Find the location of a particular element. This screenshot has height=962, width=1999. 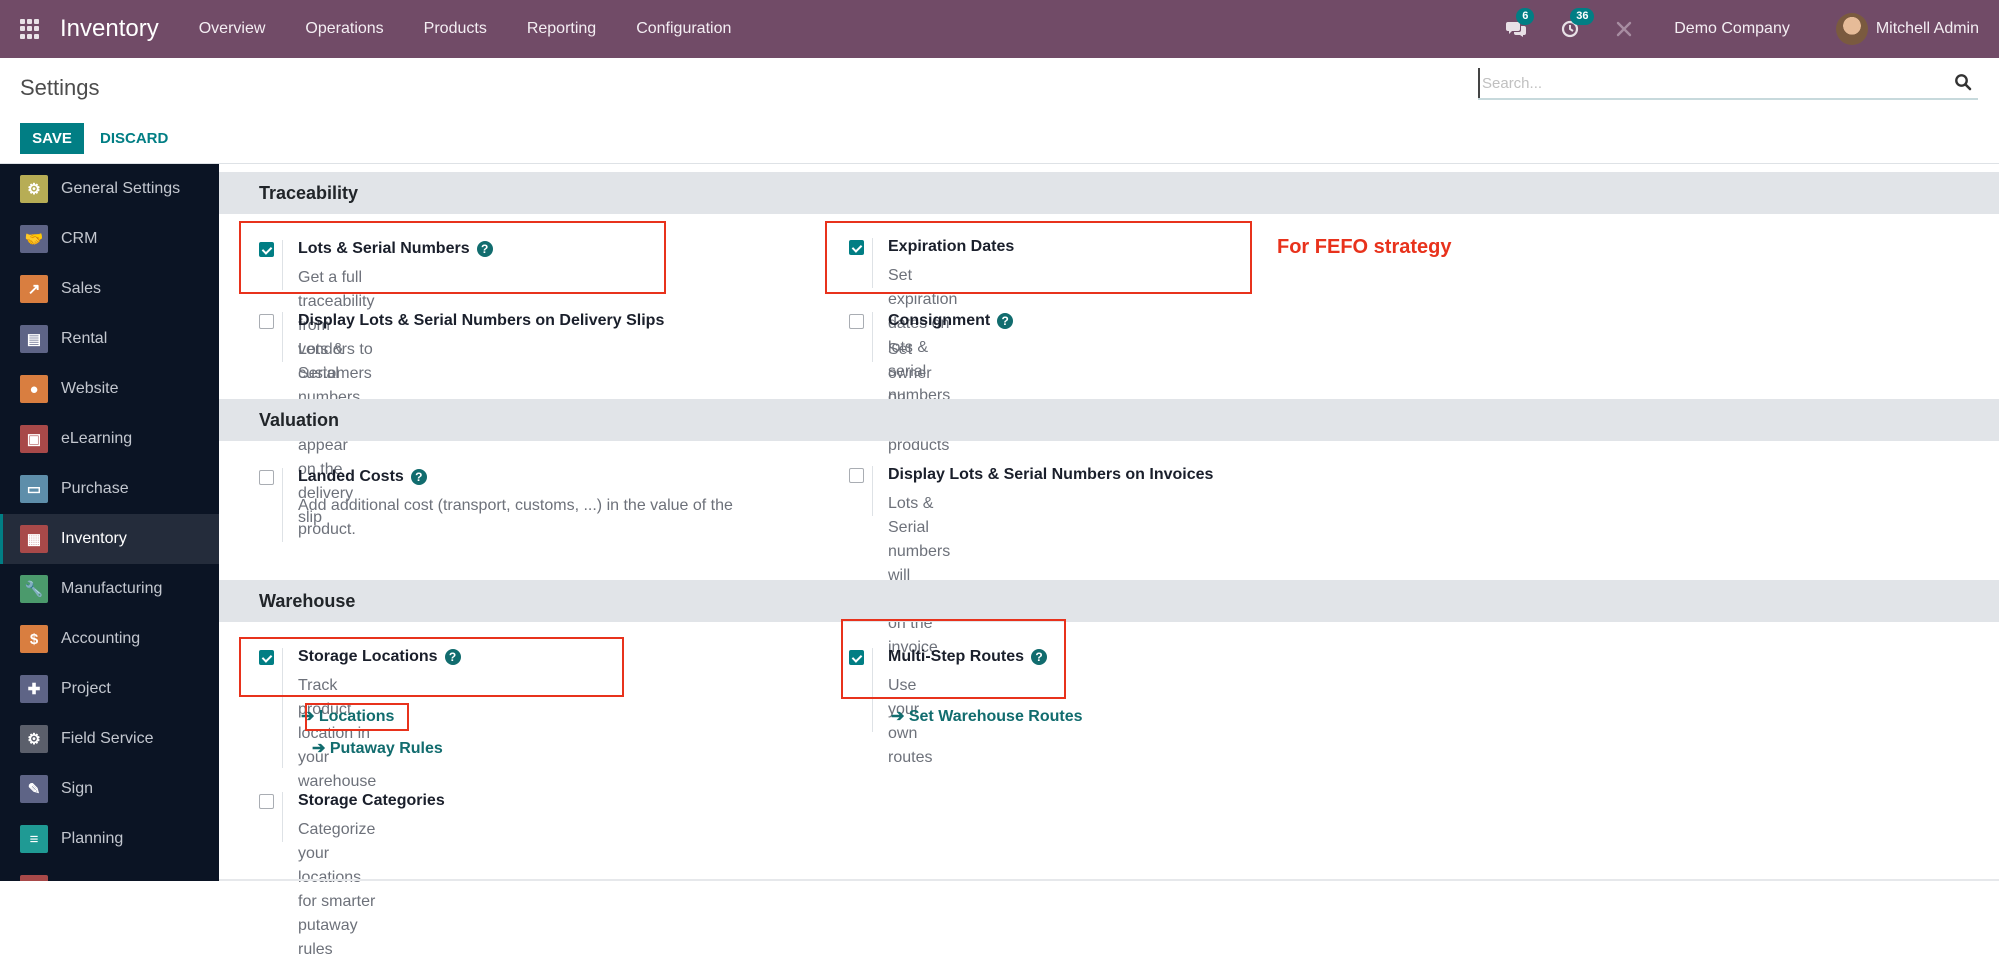

storage-categories-checkbox is located at coordinates (266, 801).